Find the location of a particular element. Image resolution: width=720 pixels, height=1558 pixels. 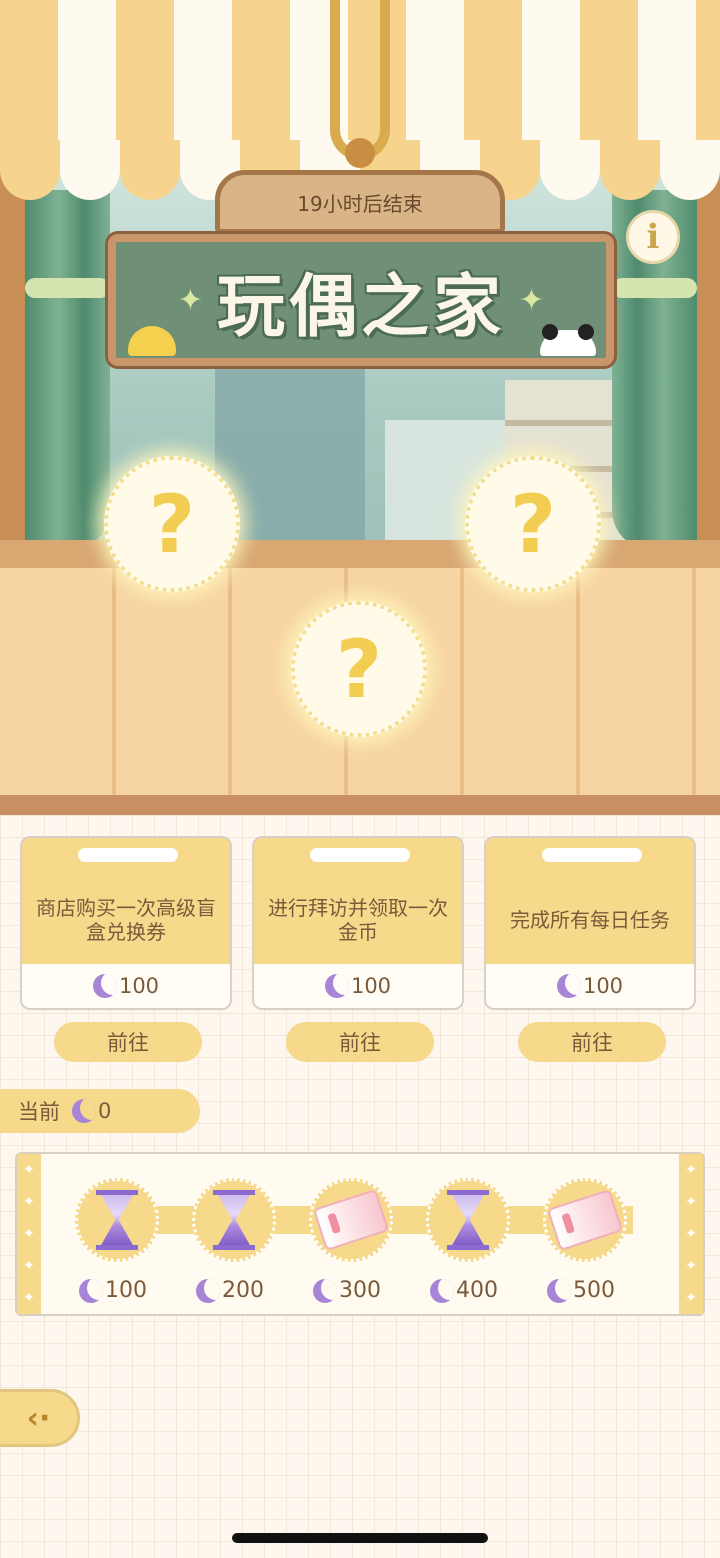

milestone-threshold-value: 400 is located at coordinates (477, 1290).